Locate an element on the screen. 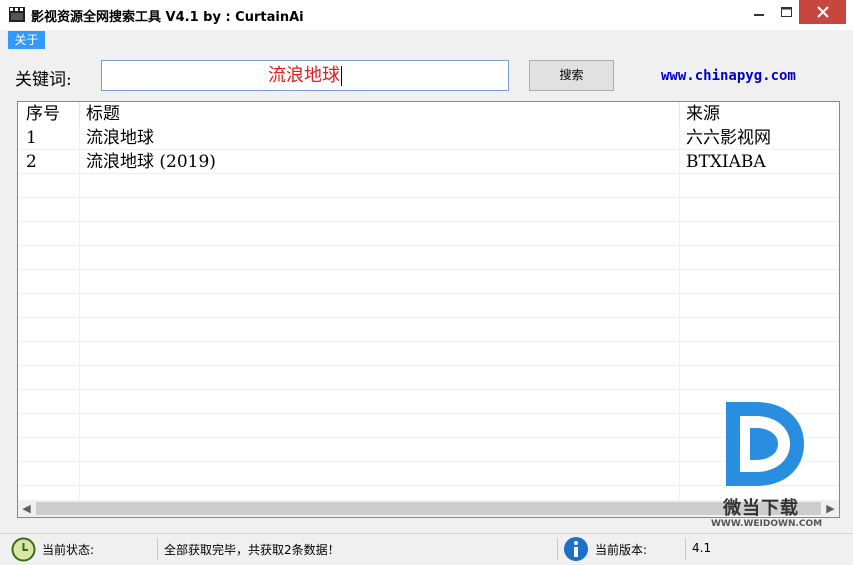 The width and height of the screenshot is (853, 565). cell-title: 流浪地球 (2019) is located at coordinates (151, 162).